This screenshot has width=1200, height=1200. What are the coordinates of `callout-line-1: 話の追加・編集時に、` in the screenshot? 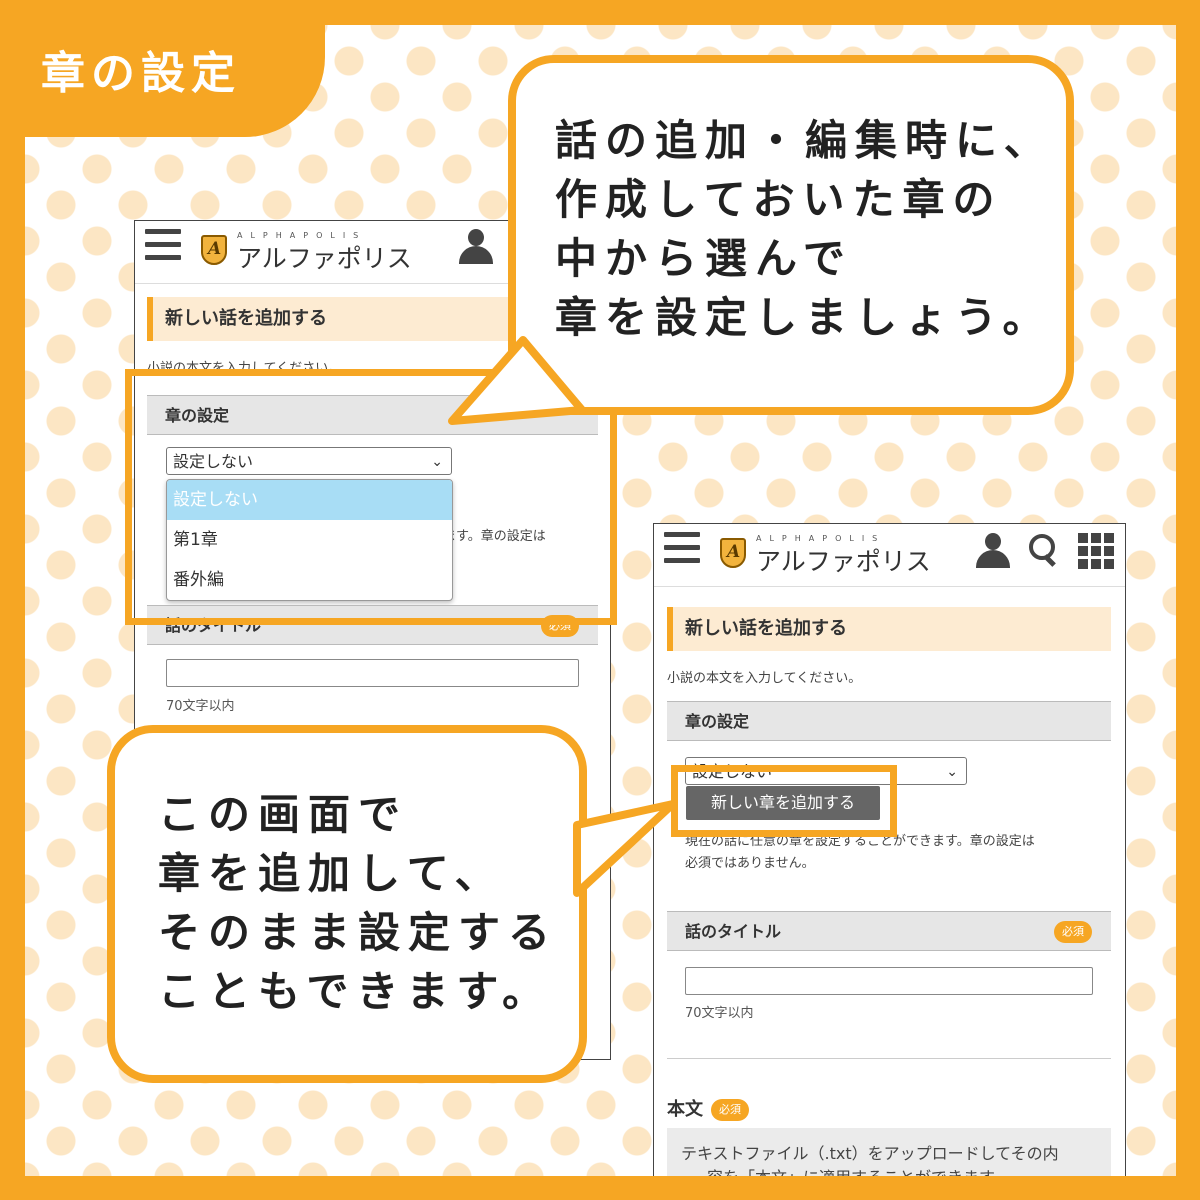 It's located at (804, 140).